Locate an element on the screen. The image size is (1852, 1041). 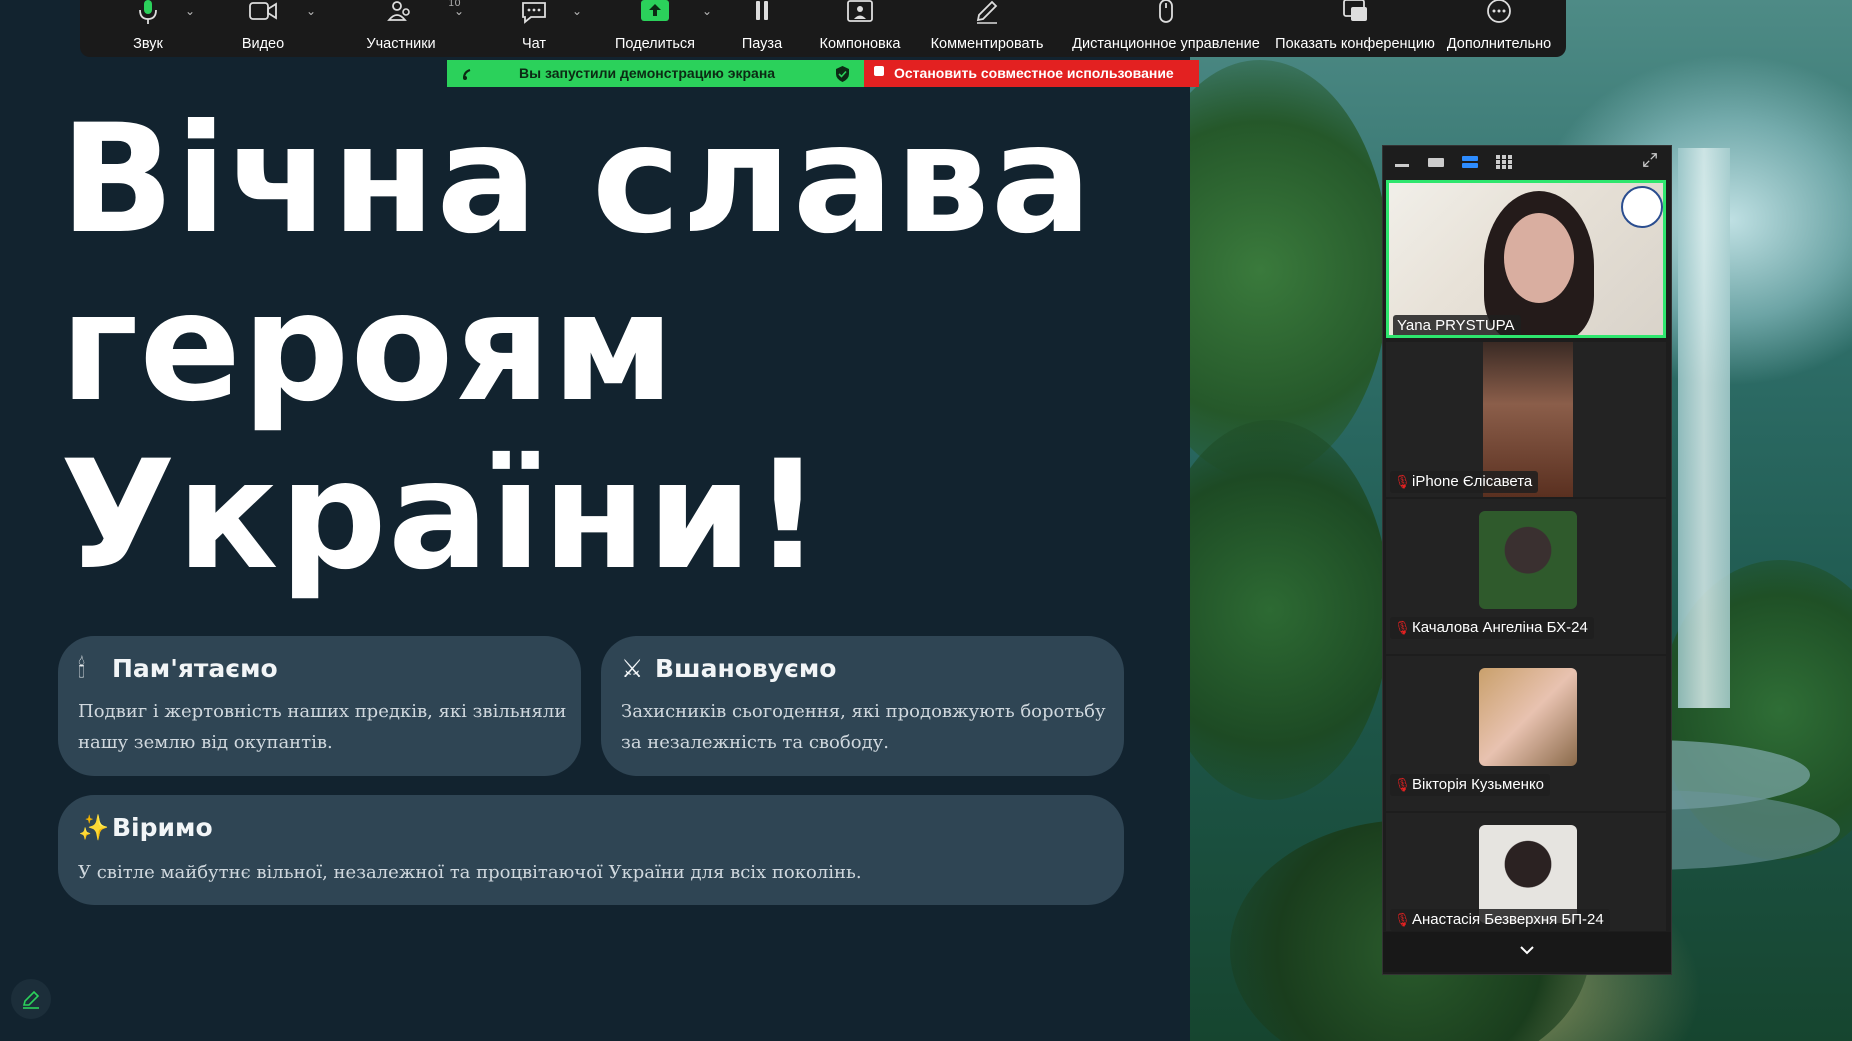
toolbar-label: Видео is located at coordinates (263, 44).